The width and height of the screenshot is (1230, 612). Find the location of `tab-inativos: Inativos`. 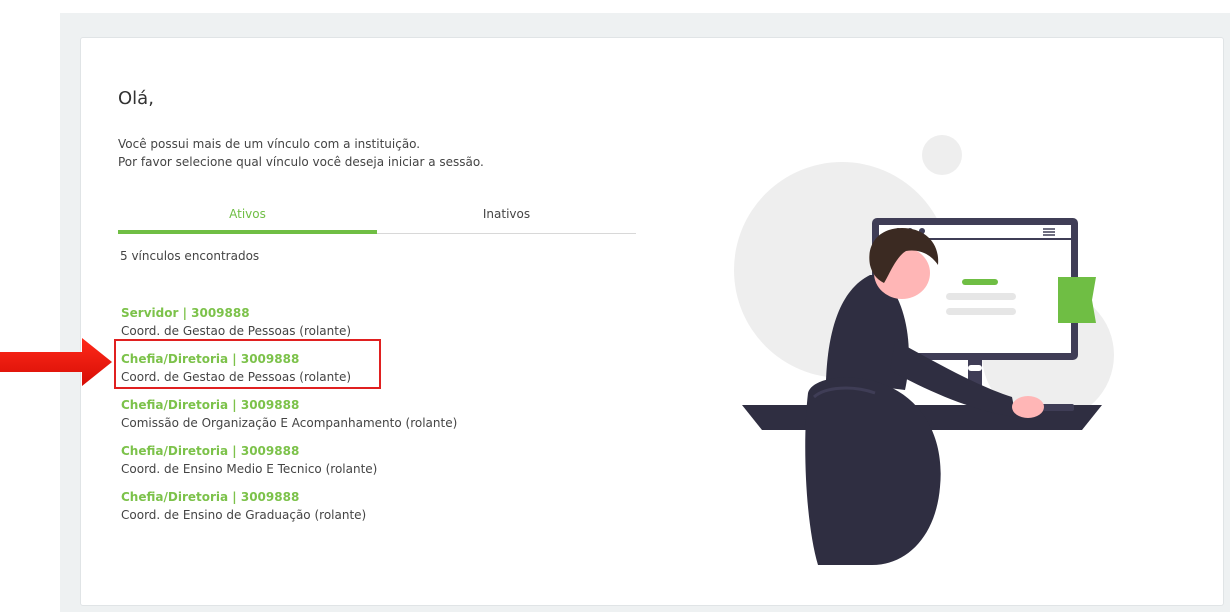

tab-inativos: Inativos is located at coordinates (506, 219).